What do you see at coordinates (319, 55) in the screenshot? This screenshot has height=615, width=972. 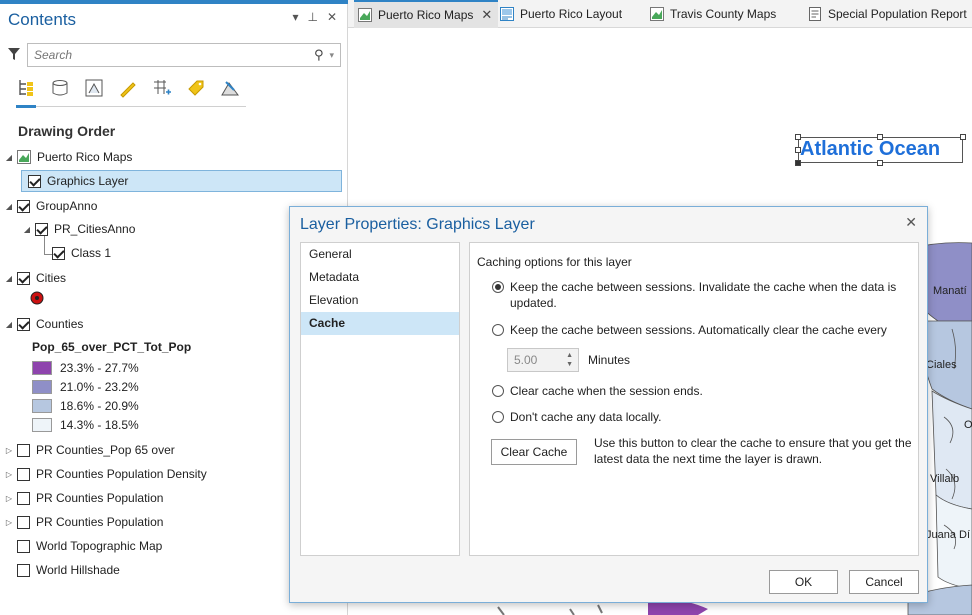 I see `search-icon: ⚲` at bounding box center [319, 55].